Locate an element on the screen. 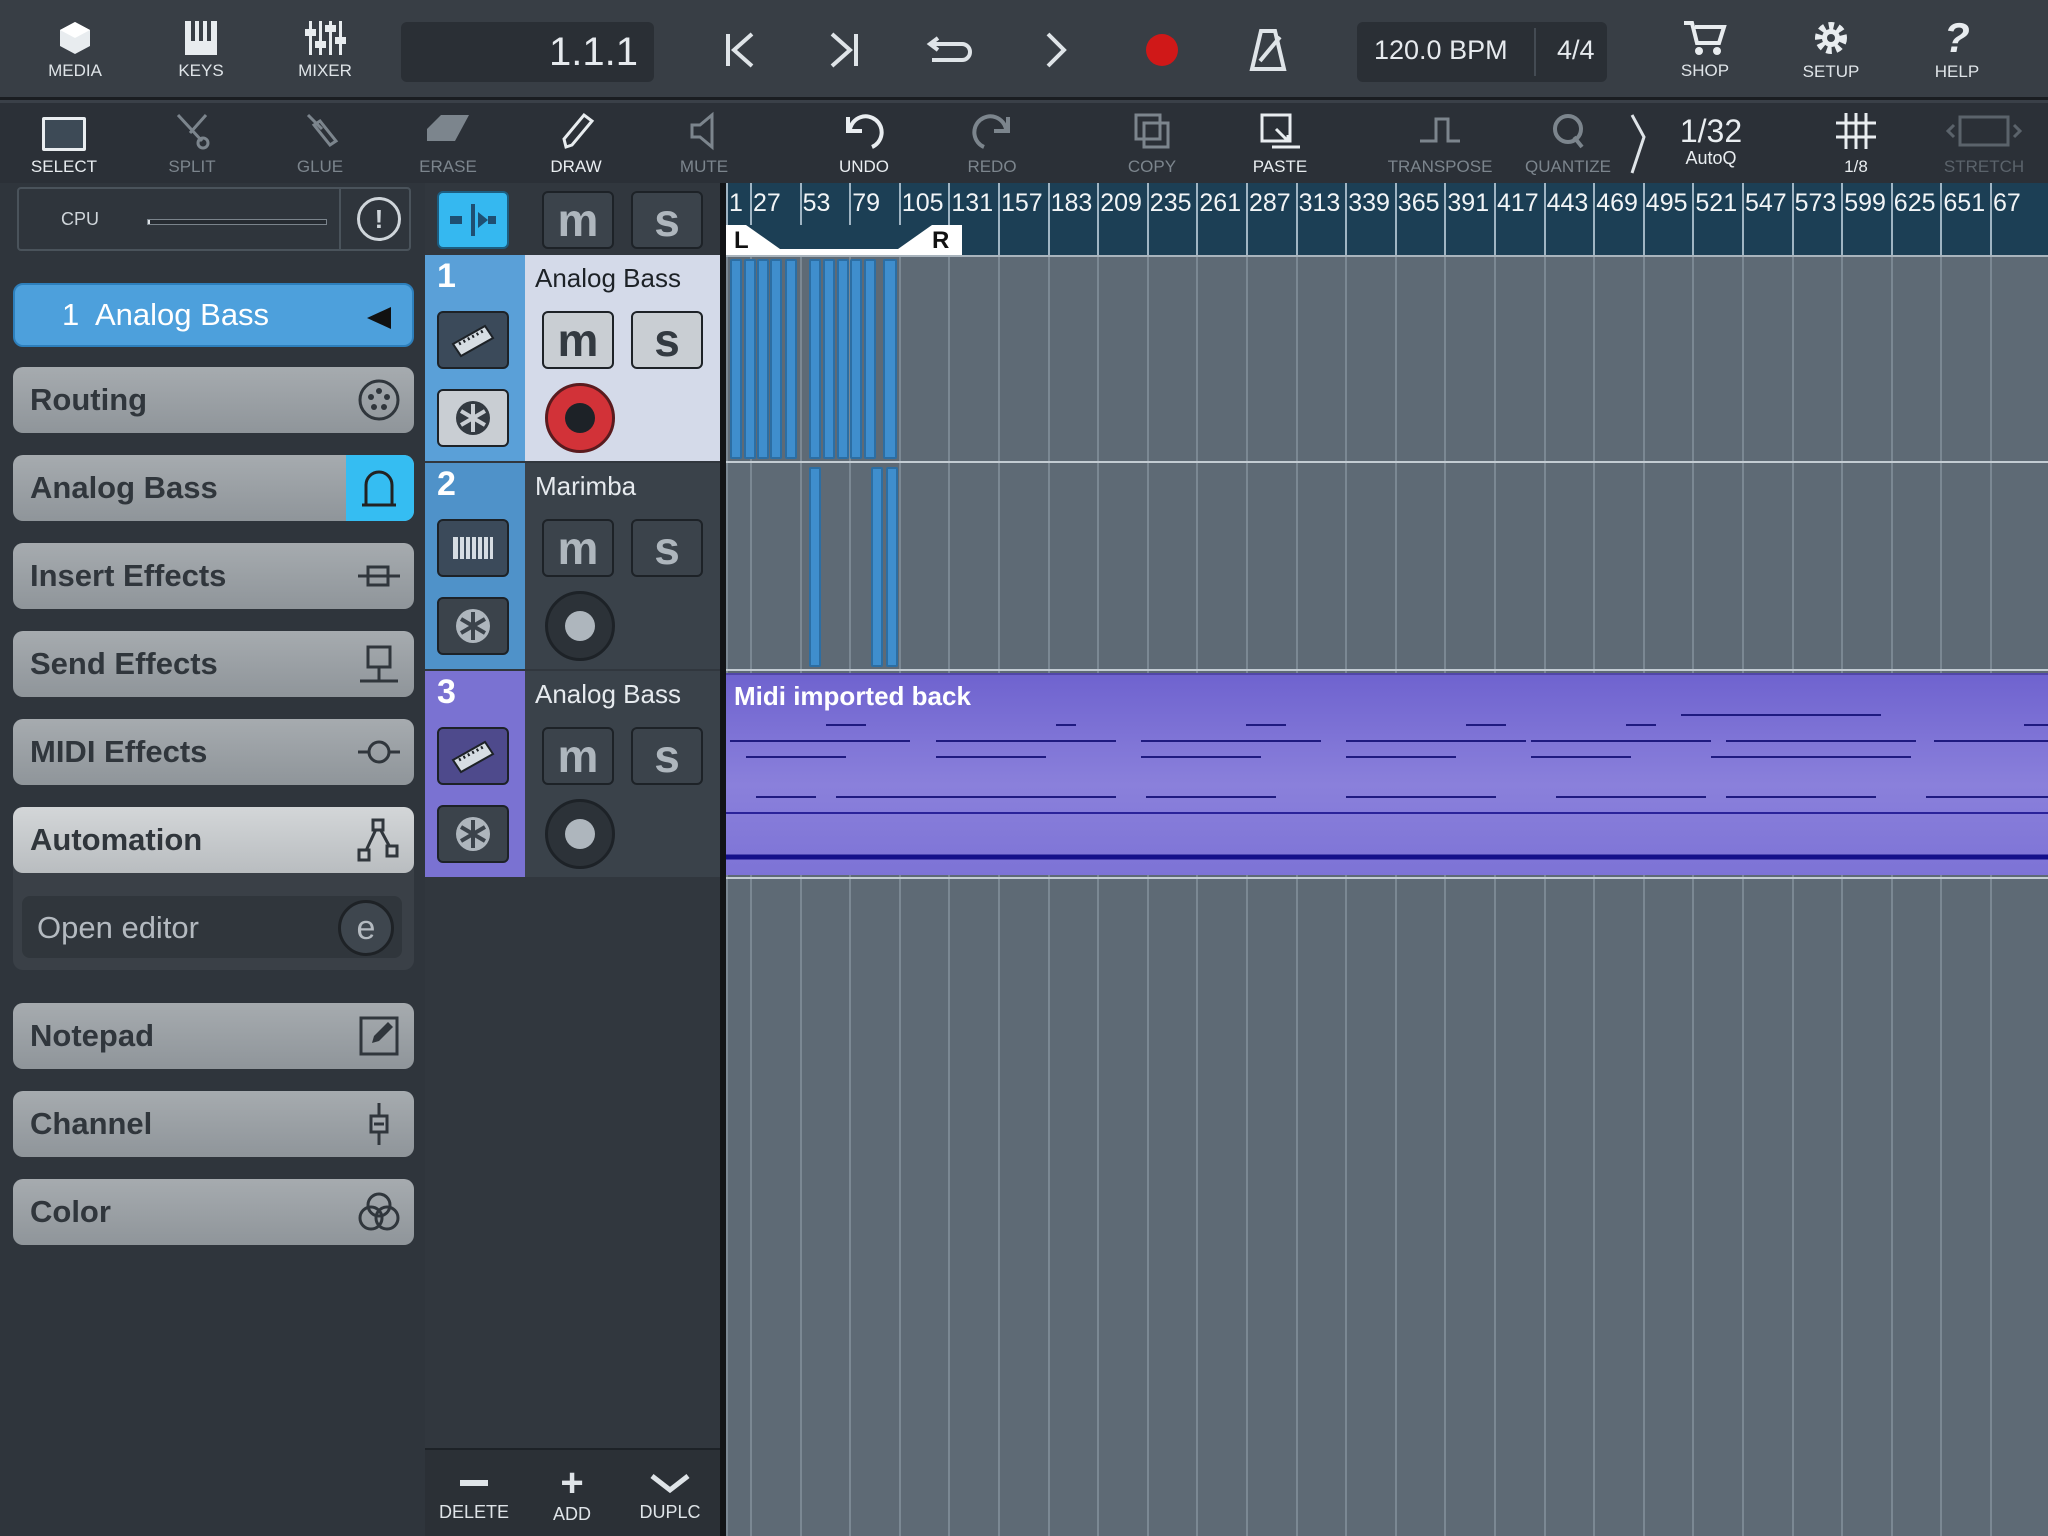 The width and height of the screenshot is (2048, 1536). time-signature: 4/4 is located at coordinates (1576, 50).